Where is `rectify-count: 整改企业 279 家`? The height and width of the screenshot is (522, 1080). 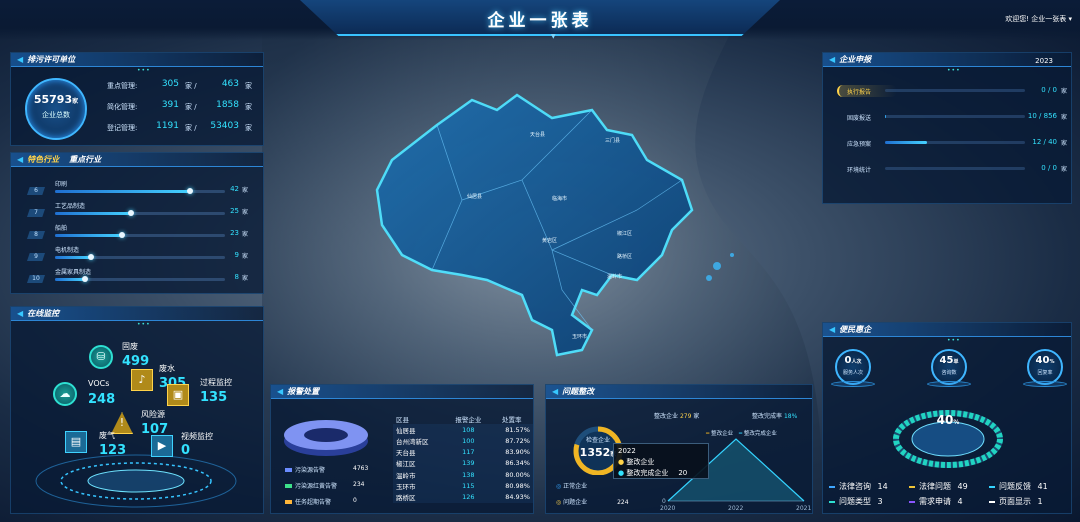
rectify-count: 整改企业 279 家 is located at coordinates (677, 416).